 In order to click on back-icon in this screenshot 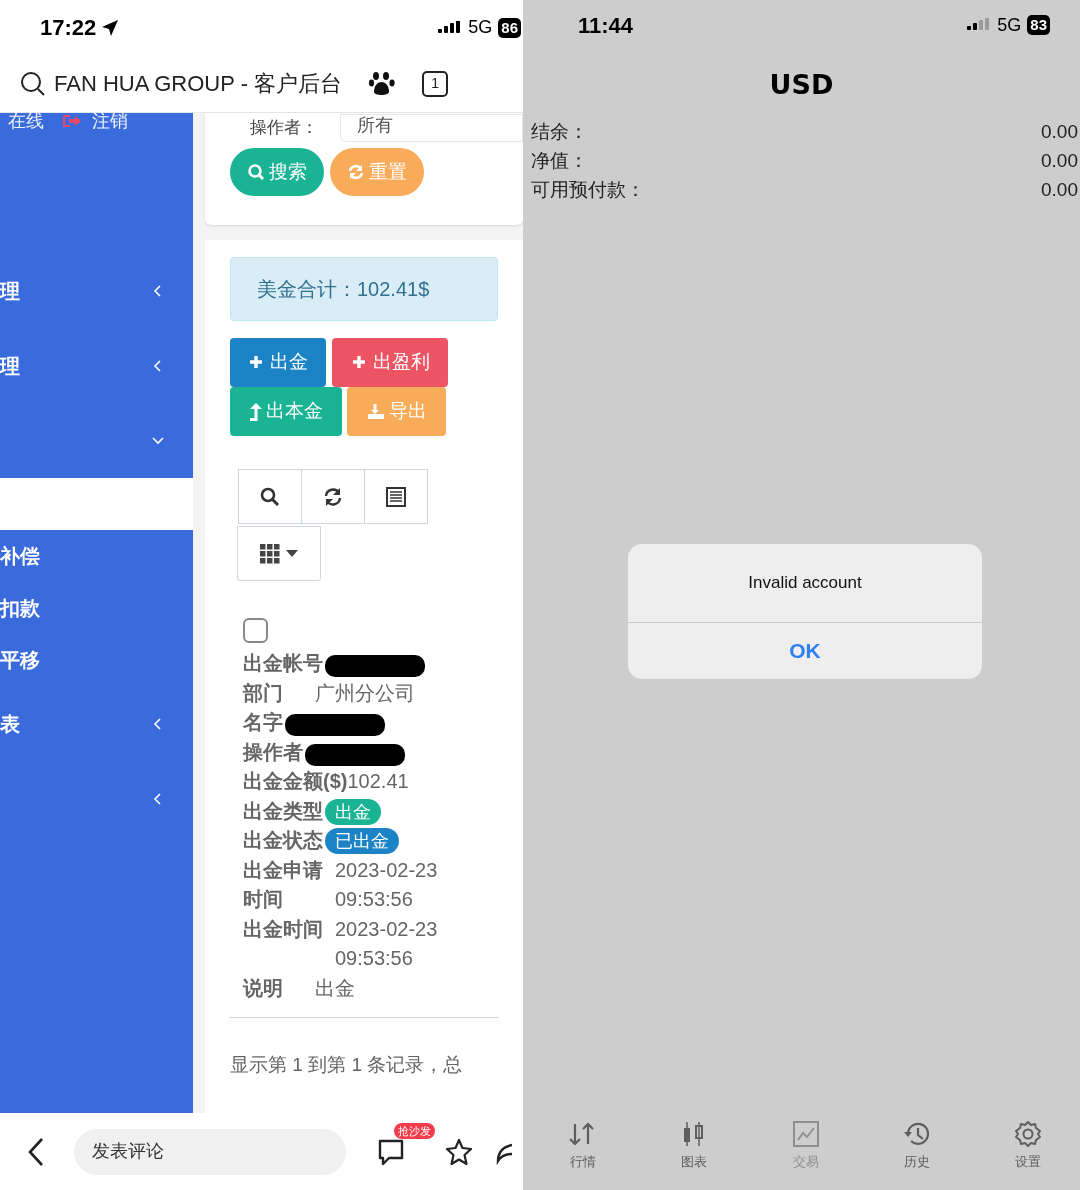, I will do `click(36, 1151)`.